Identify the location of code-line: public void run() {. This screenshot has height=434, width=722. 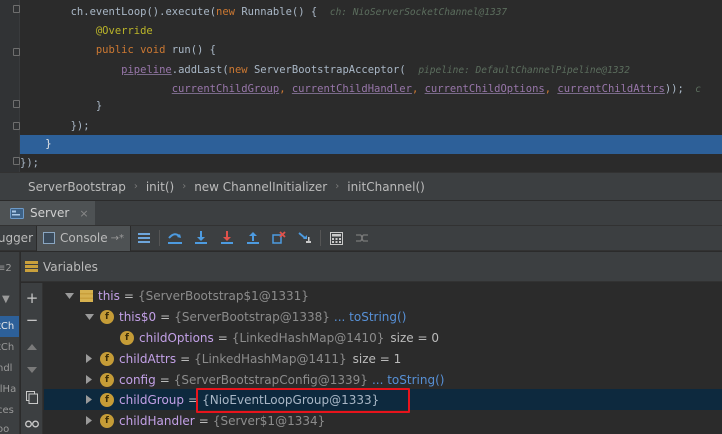
(371, 50).